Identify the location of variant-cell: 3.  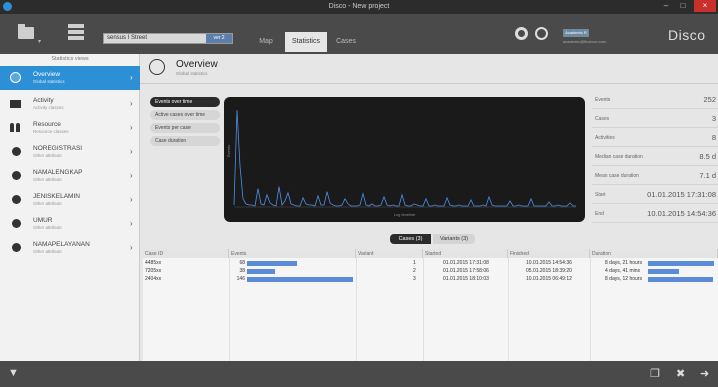
(414, 279).